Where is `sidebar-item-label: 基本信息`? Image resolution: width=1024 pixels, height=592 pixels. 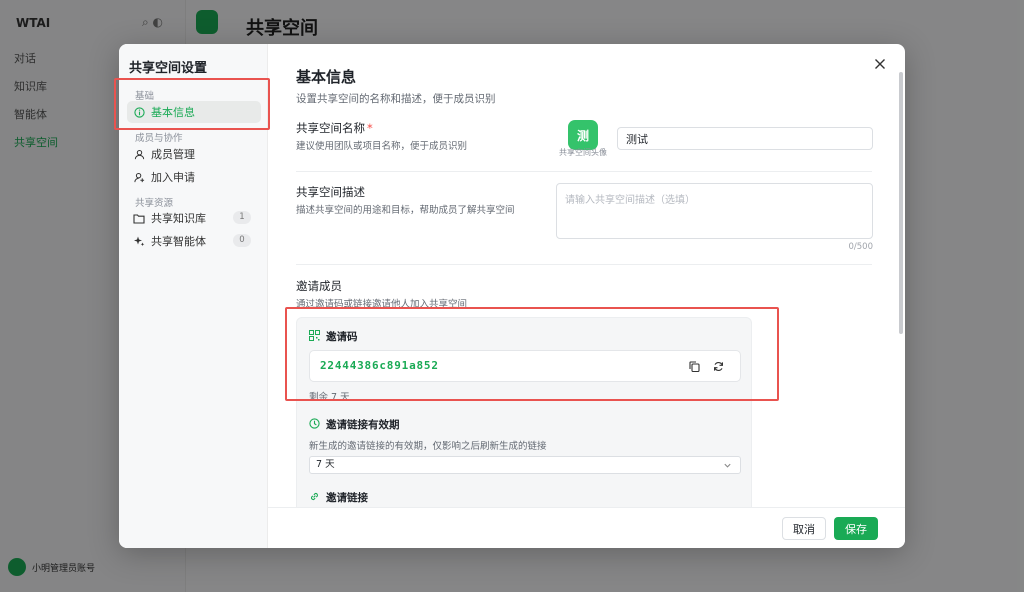
sidebar-item-label: 基本信息 is located at coordinates (173, 112).